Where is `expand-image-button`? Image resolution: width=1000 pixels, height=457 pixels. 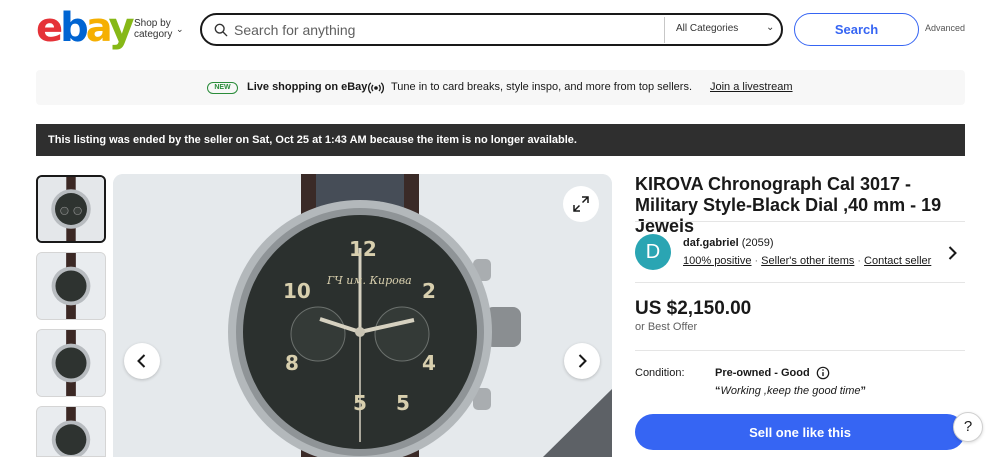
expand-image-button is located at coordinates (581, 204).